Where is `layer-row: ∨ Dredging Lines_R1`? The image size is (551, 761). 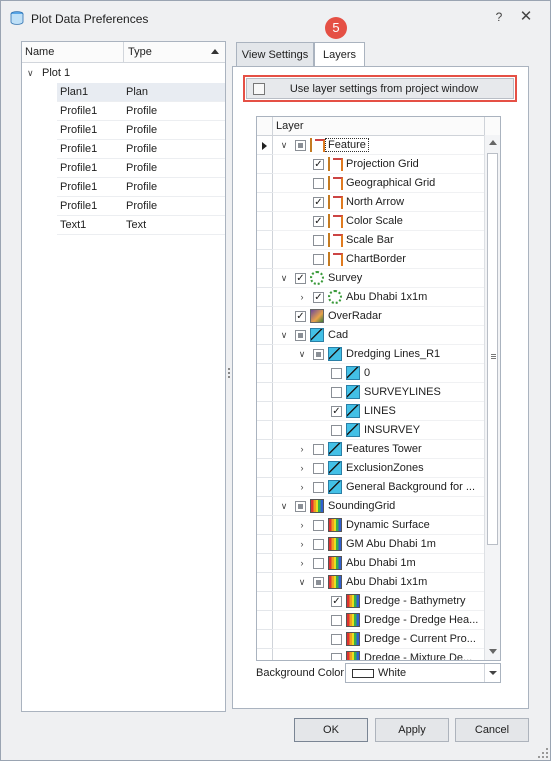
layer-row: ∨ Dredging Lines_R1 is located at coordinates (378, 354).